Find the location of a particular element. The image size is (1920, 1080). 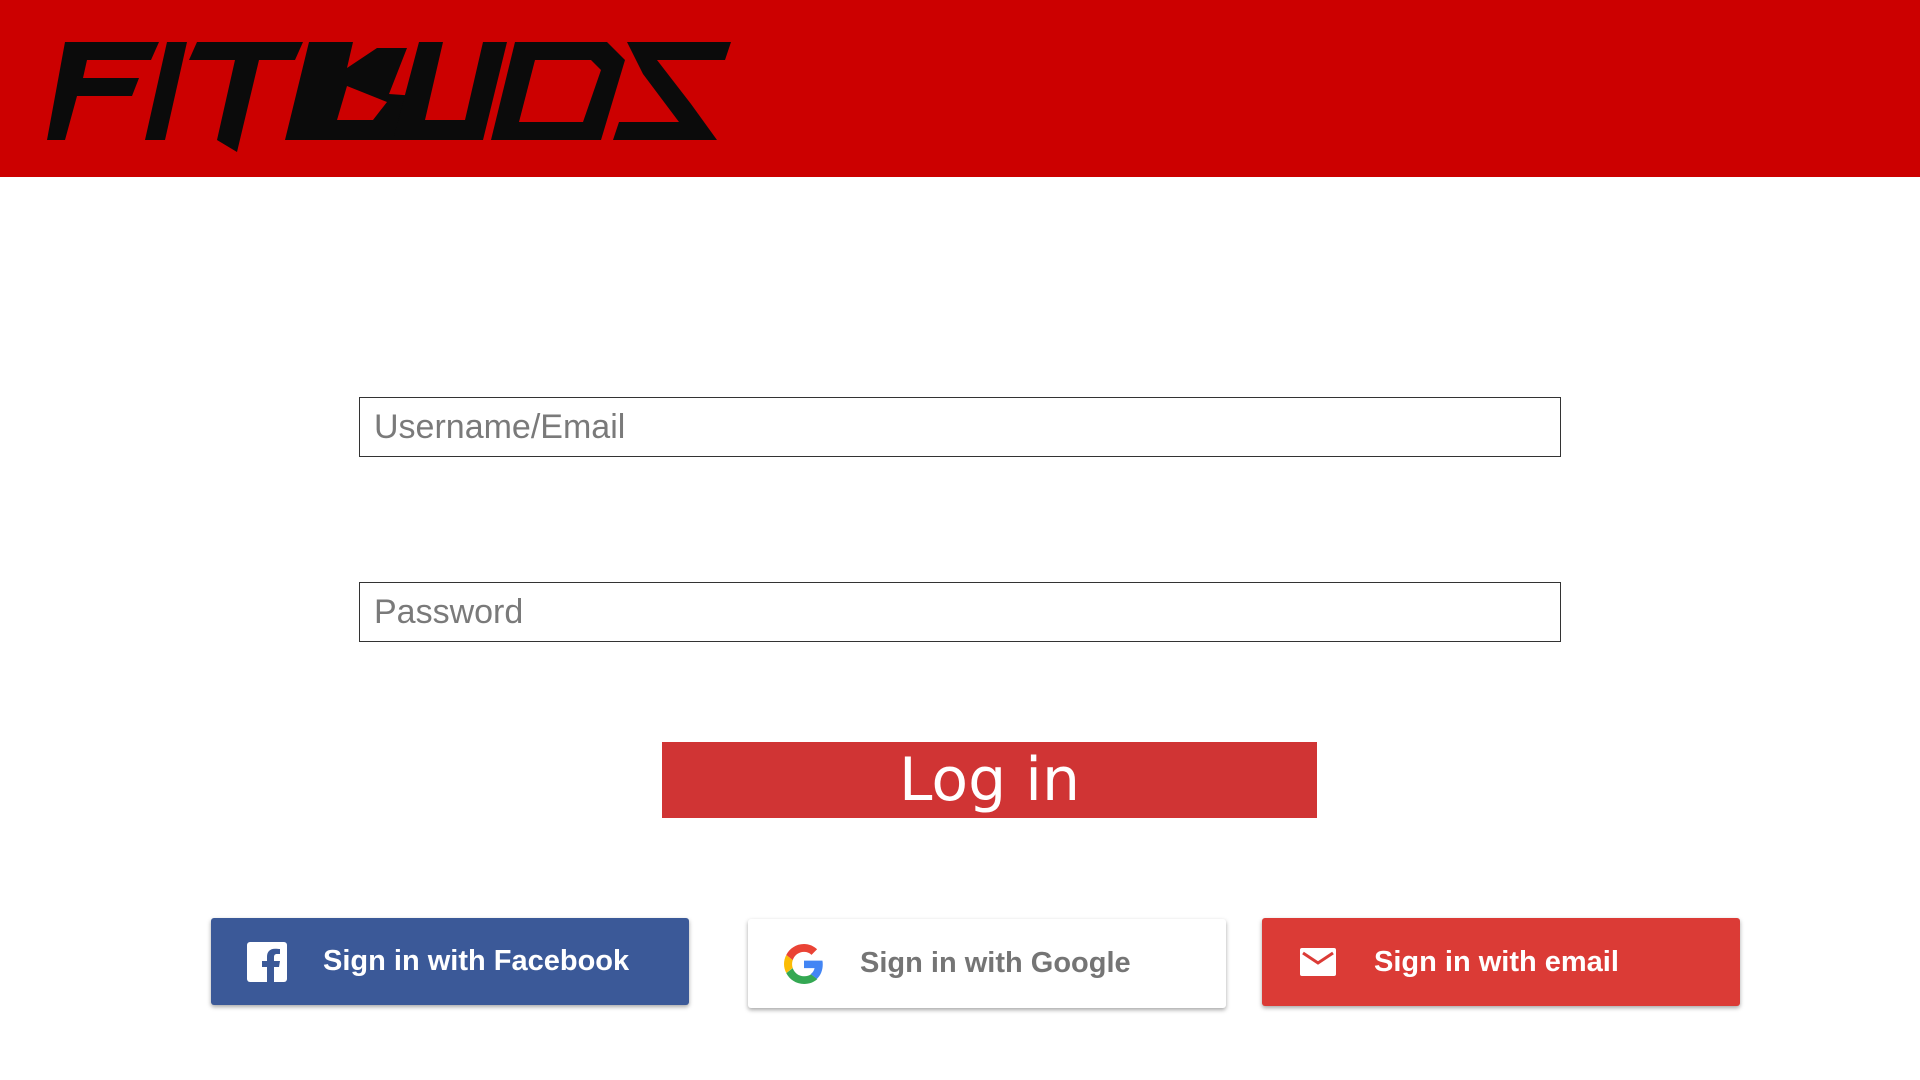

password-input is located at coordinates (960, 612).